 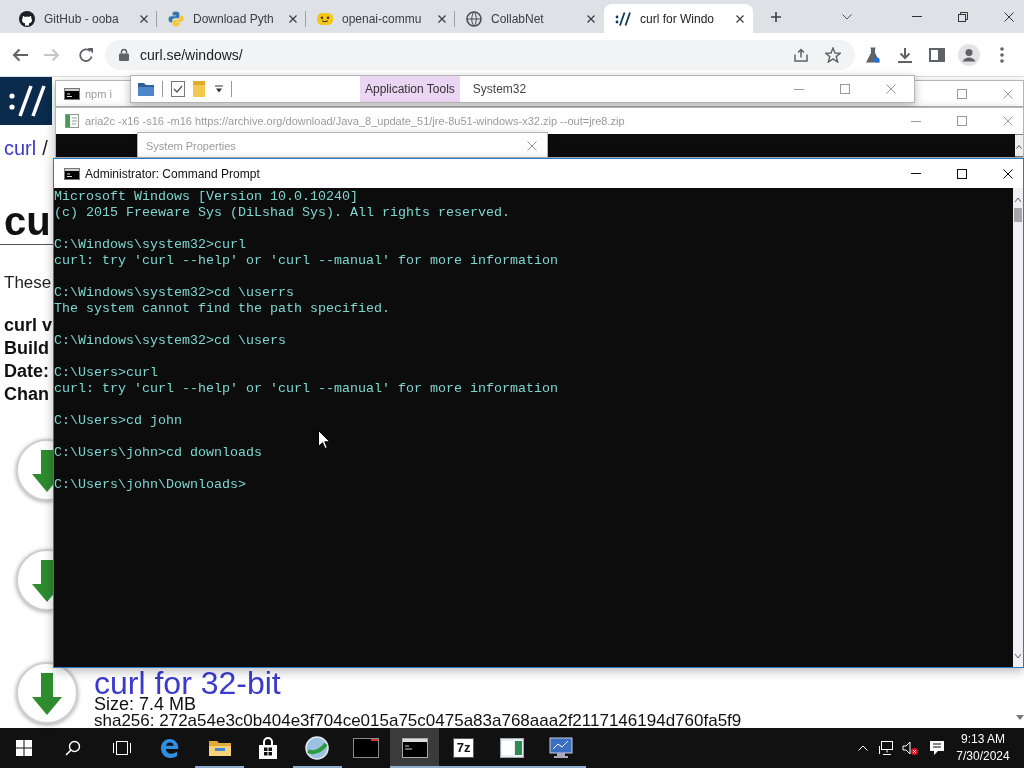 I want to click on browser-tab: GitHub - ooba, so click(x=82, y=18).